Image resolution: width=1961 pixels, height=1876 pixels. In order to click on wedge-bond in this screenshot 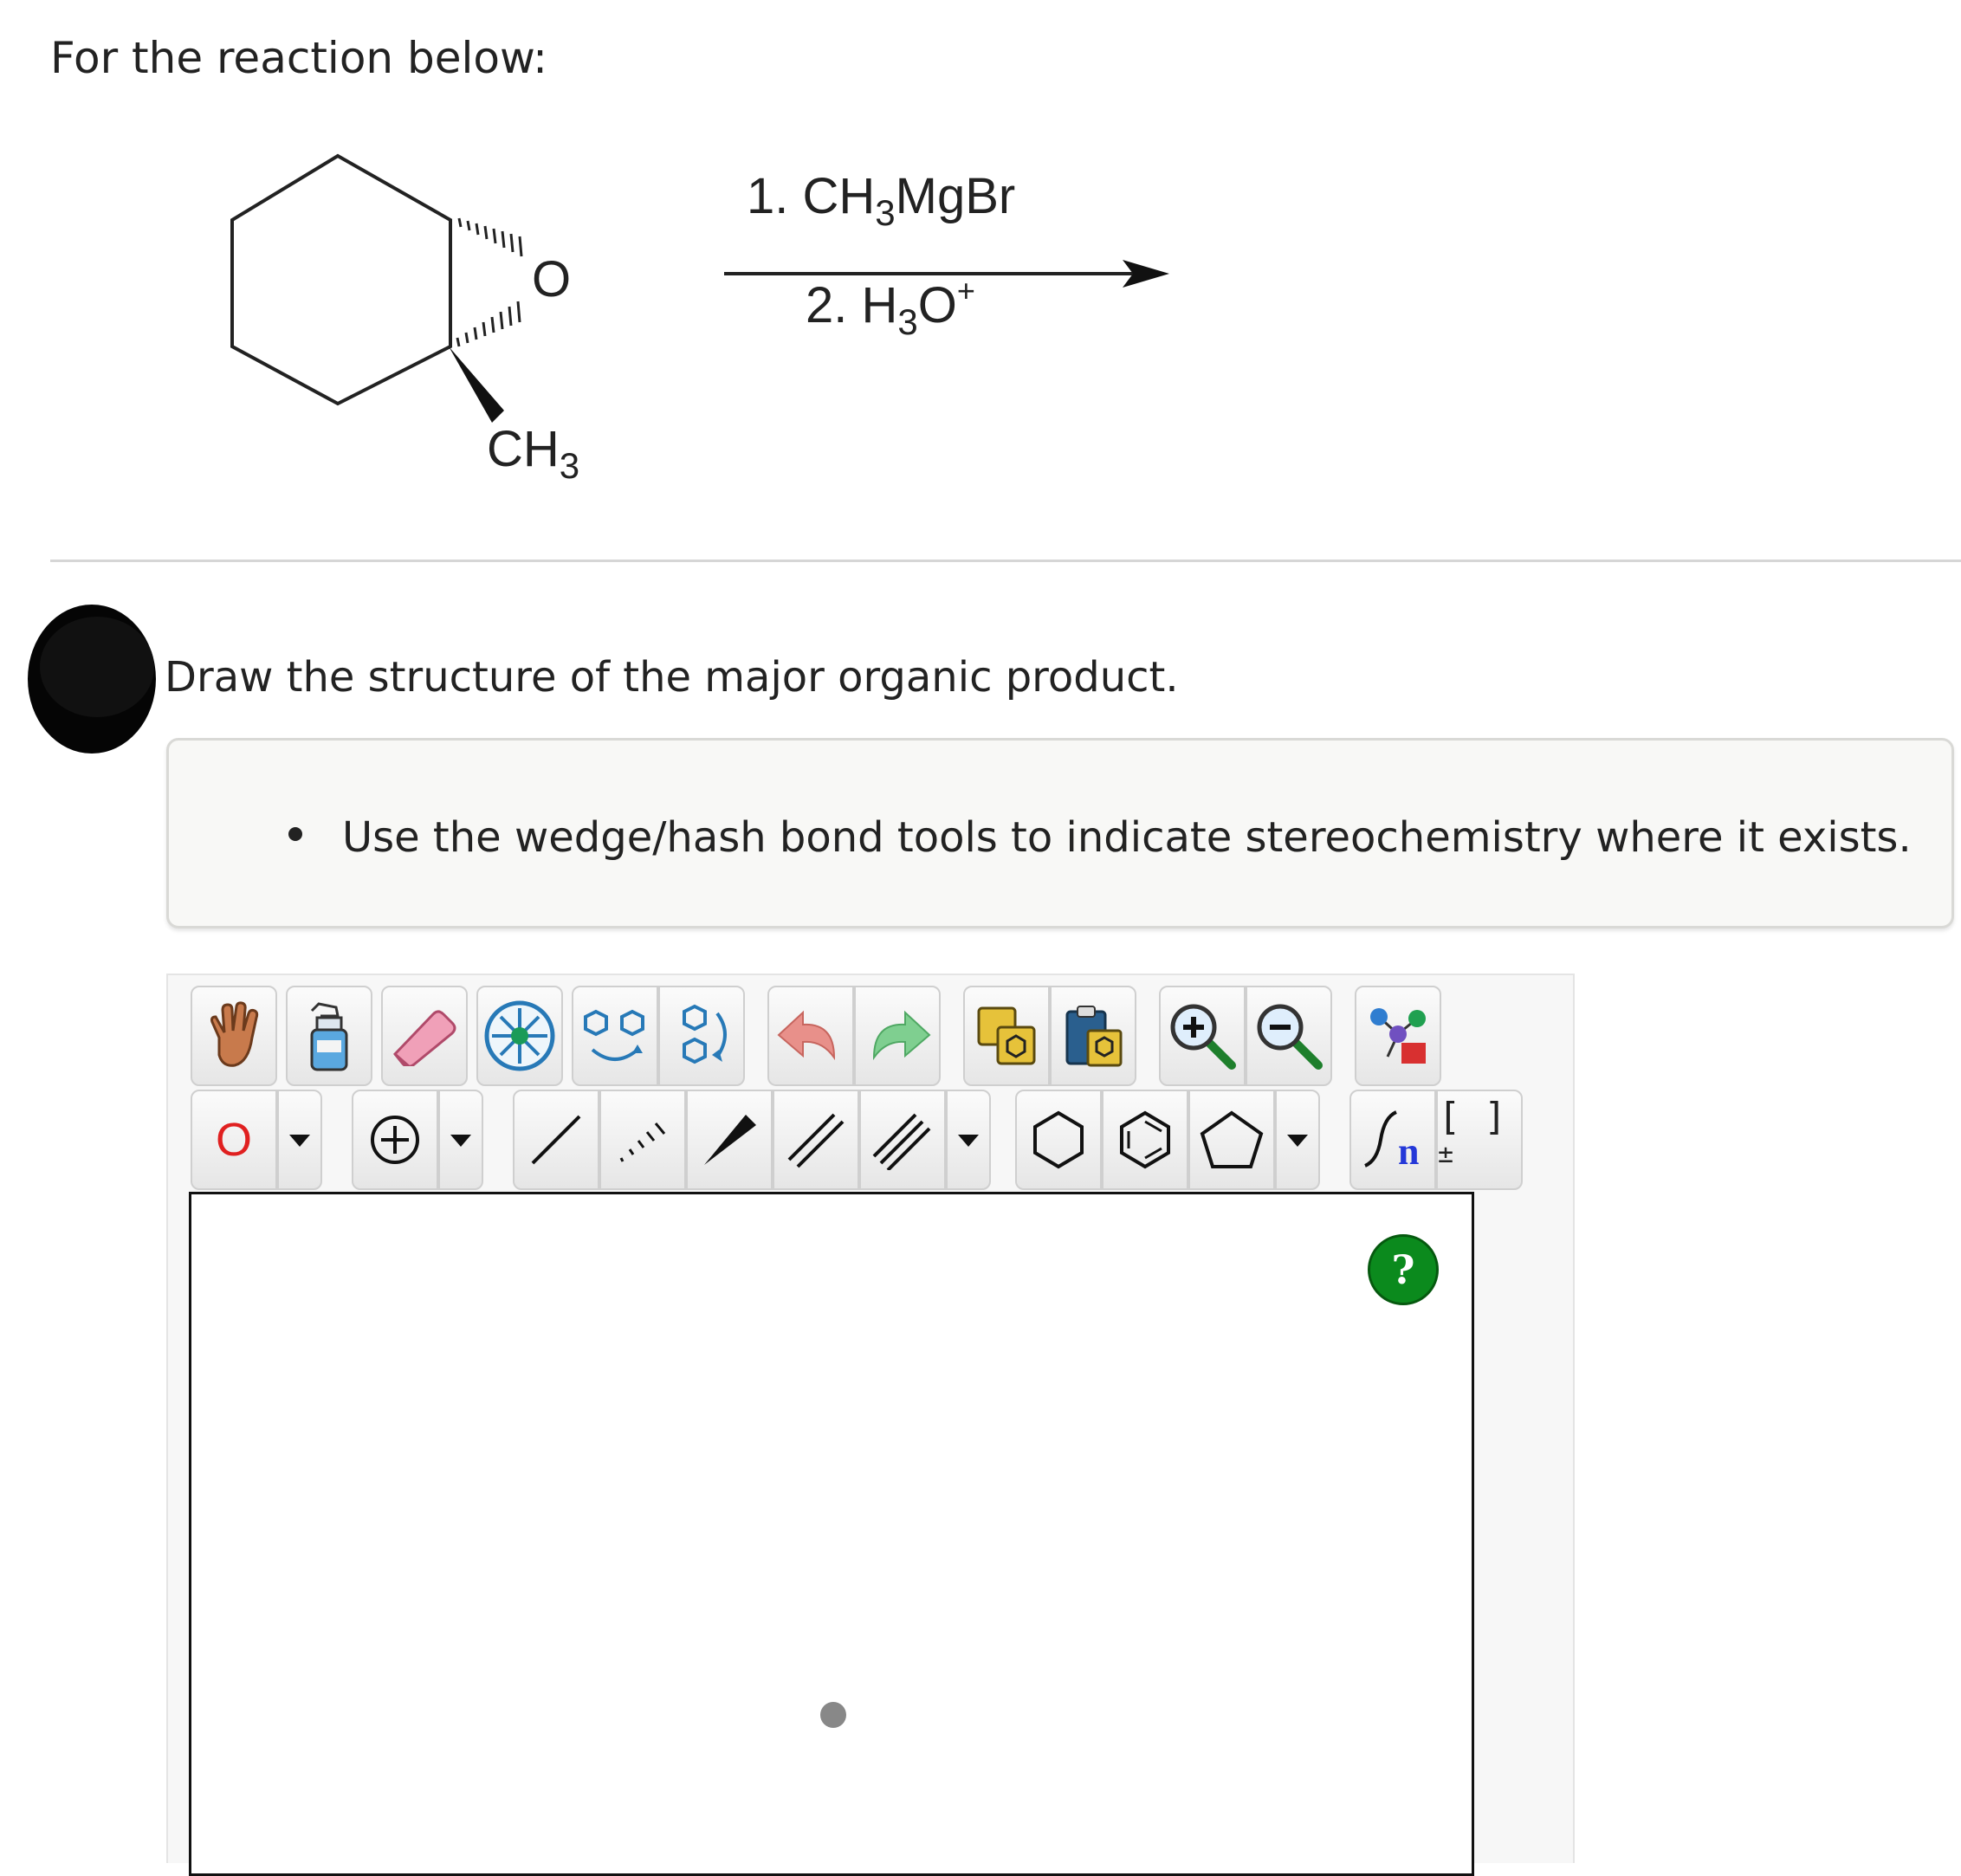, I will do `click(477, 384)`.